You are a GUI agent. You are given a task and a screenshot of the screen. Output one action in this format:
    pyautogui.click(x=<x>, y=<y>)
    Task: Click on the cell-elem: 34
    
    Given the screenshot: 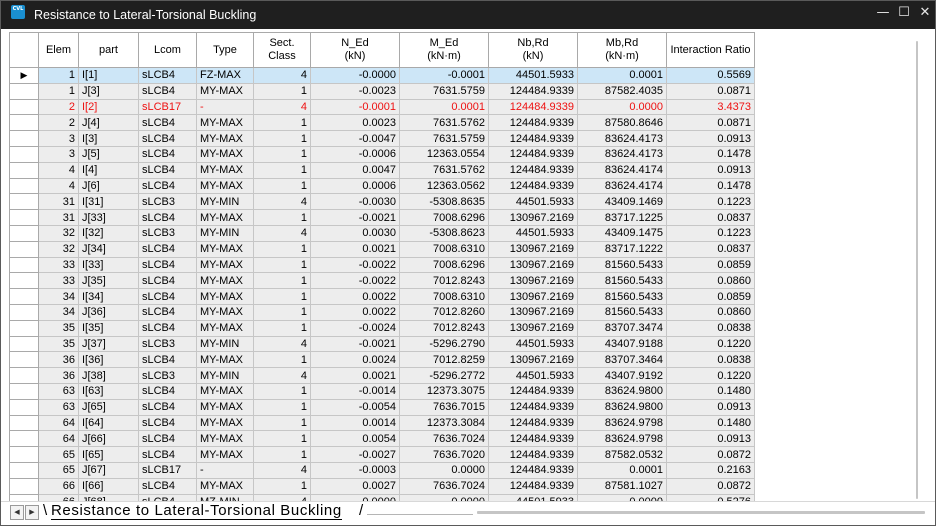 What is the action you would take?
    pyautogui.click(x=58, y=296)
    